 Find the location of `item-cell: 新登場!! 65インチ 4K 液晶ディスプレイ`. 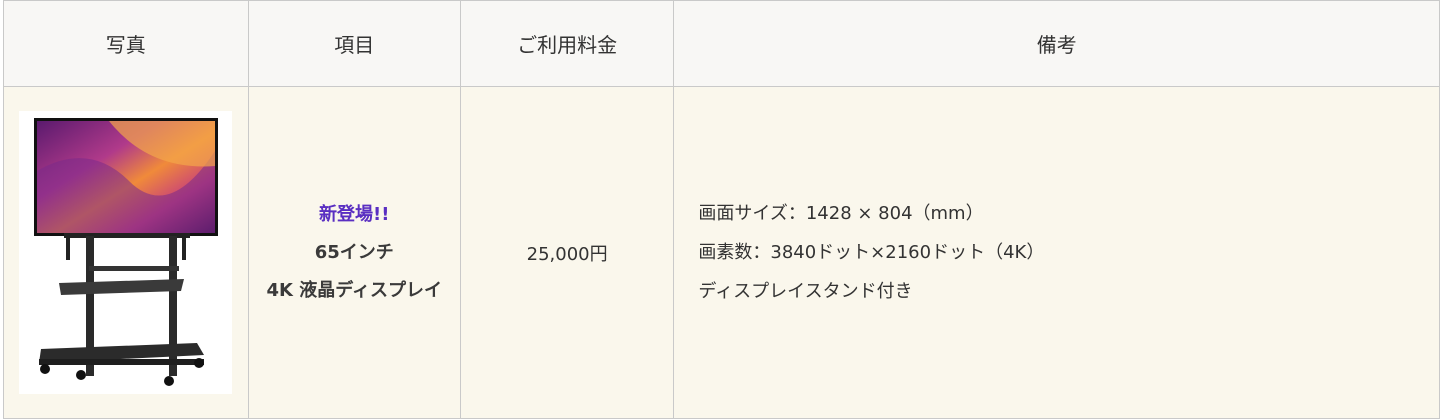

item-cell: 新登場!! 65インチ 4K 液晶ディスプレイ is located at coordinates (354, 252).